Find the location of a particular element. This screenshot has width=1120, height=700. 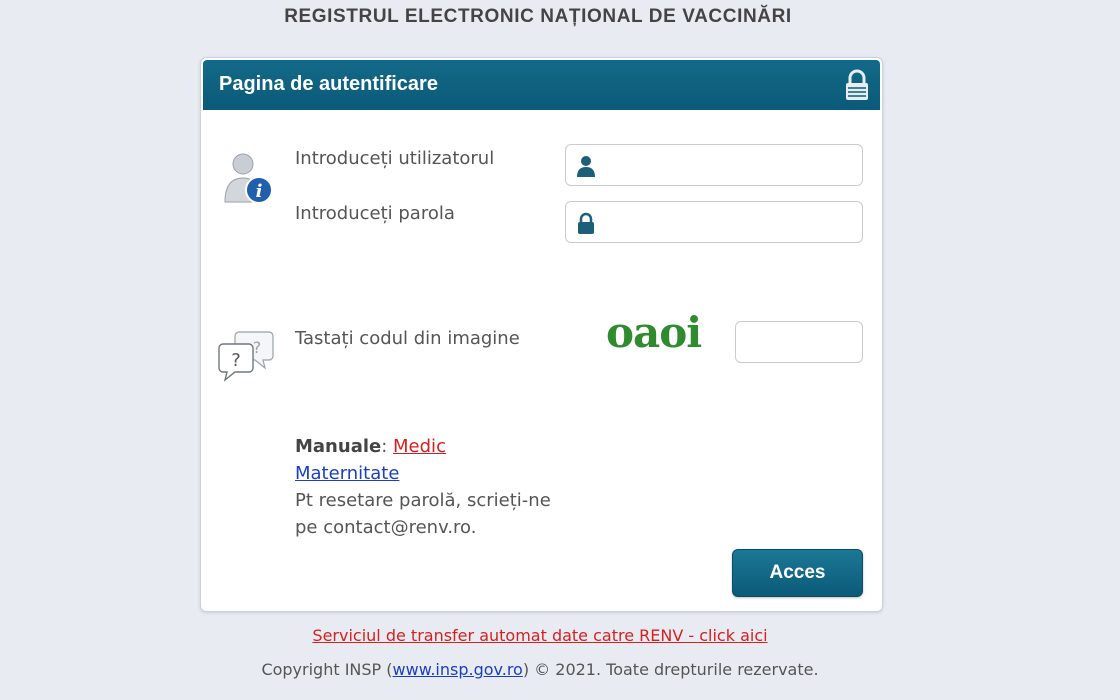

help-bubbles-icon: ? ? is located at coordinates (246, 356).